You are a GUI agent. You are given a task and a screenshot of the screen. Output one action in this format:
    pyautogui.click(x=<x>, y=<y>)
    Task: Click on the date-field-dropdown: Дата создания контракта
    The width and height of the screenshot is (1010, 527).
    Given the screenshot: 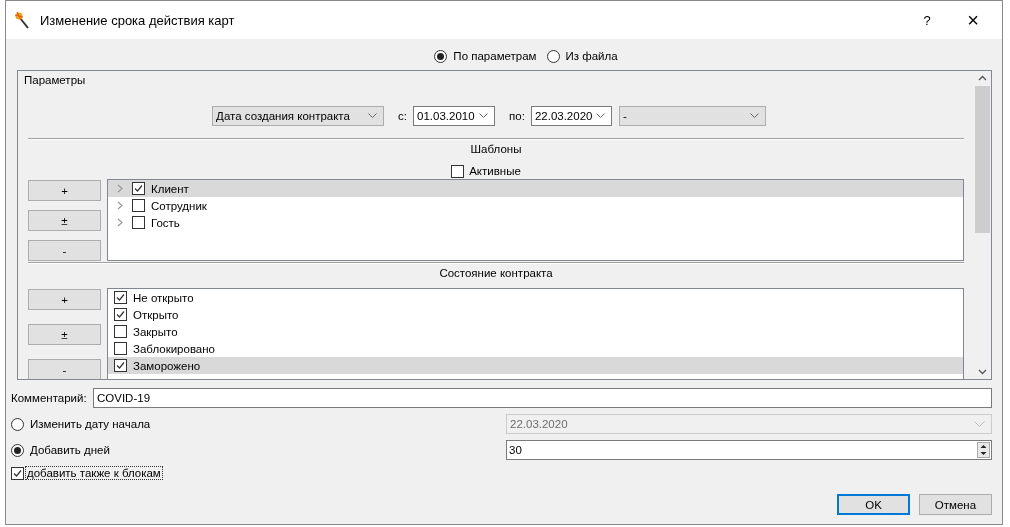 What is the action you would take?
    pyautogui.click(x=298, y=116)
    